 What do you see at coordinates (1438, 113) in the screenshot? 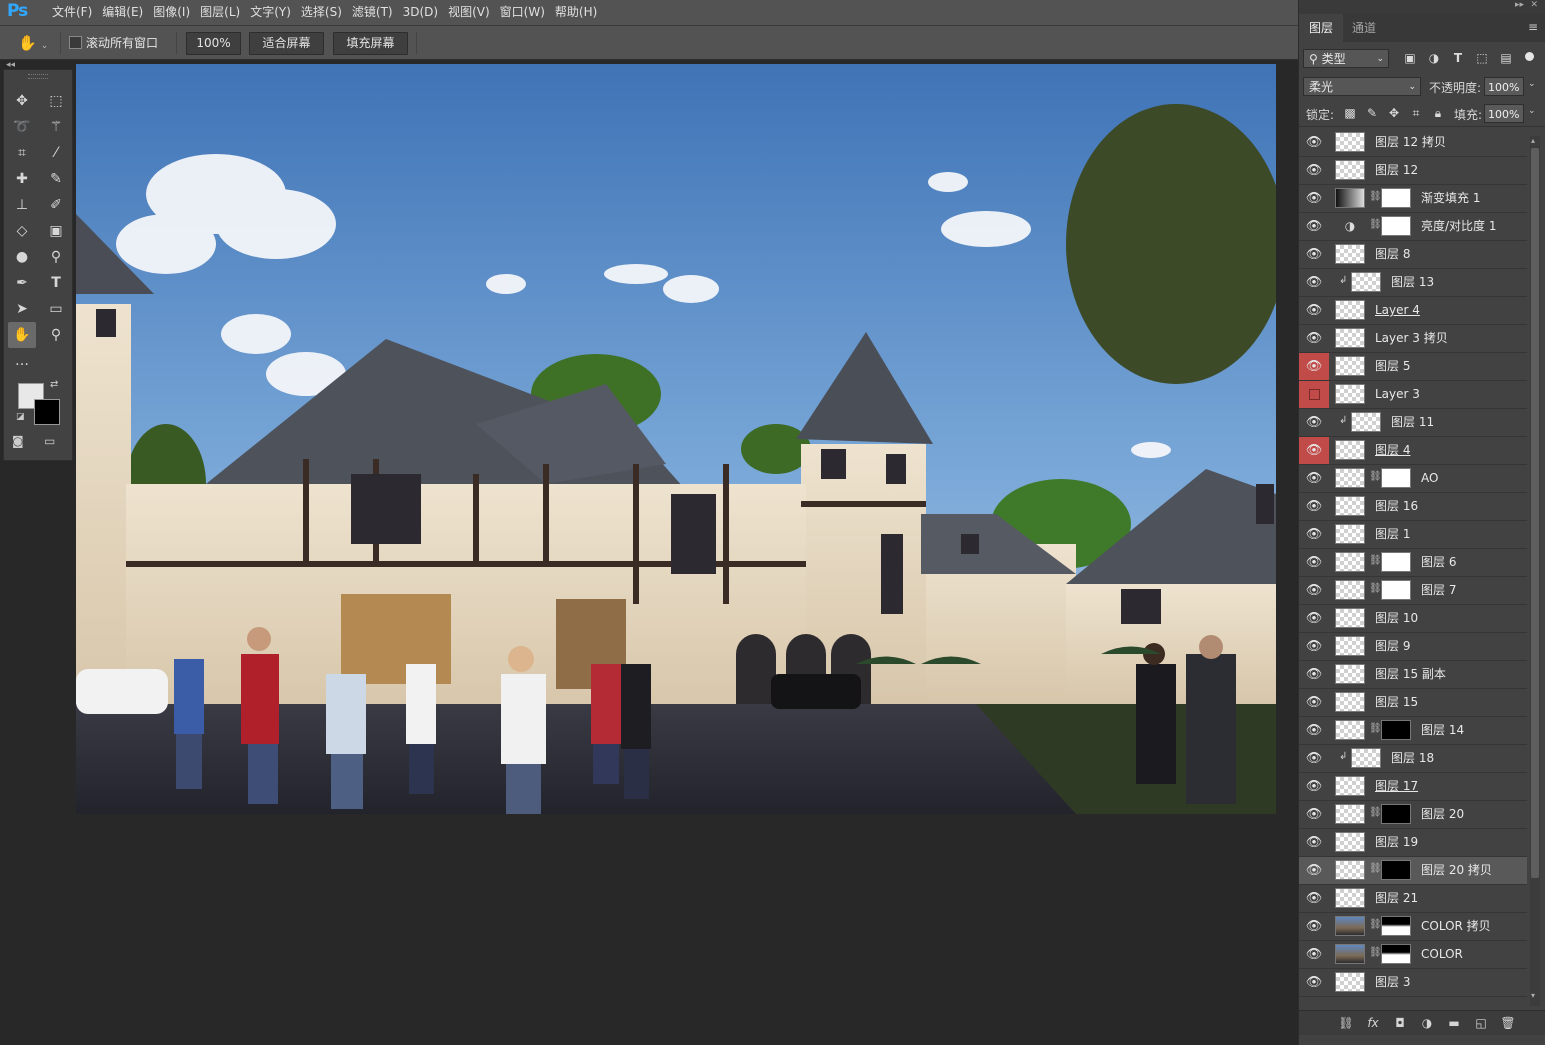
I see `lock-all-icon: 🔒︎` at bounding box center [1438, 113].